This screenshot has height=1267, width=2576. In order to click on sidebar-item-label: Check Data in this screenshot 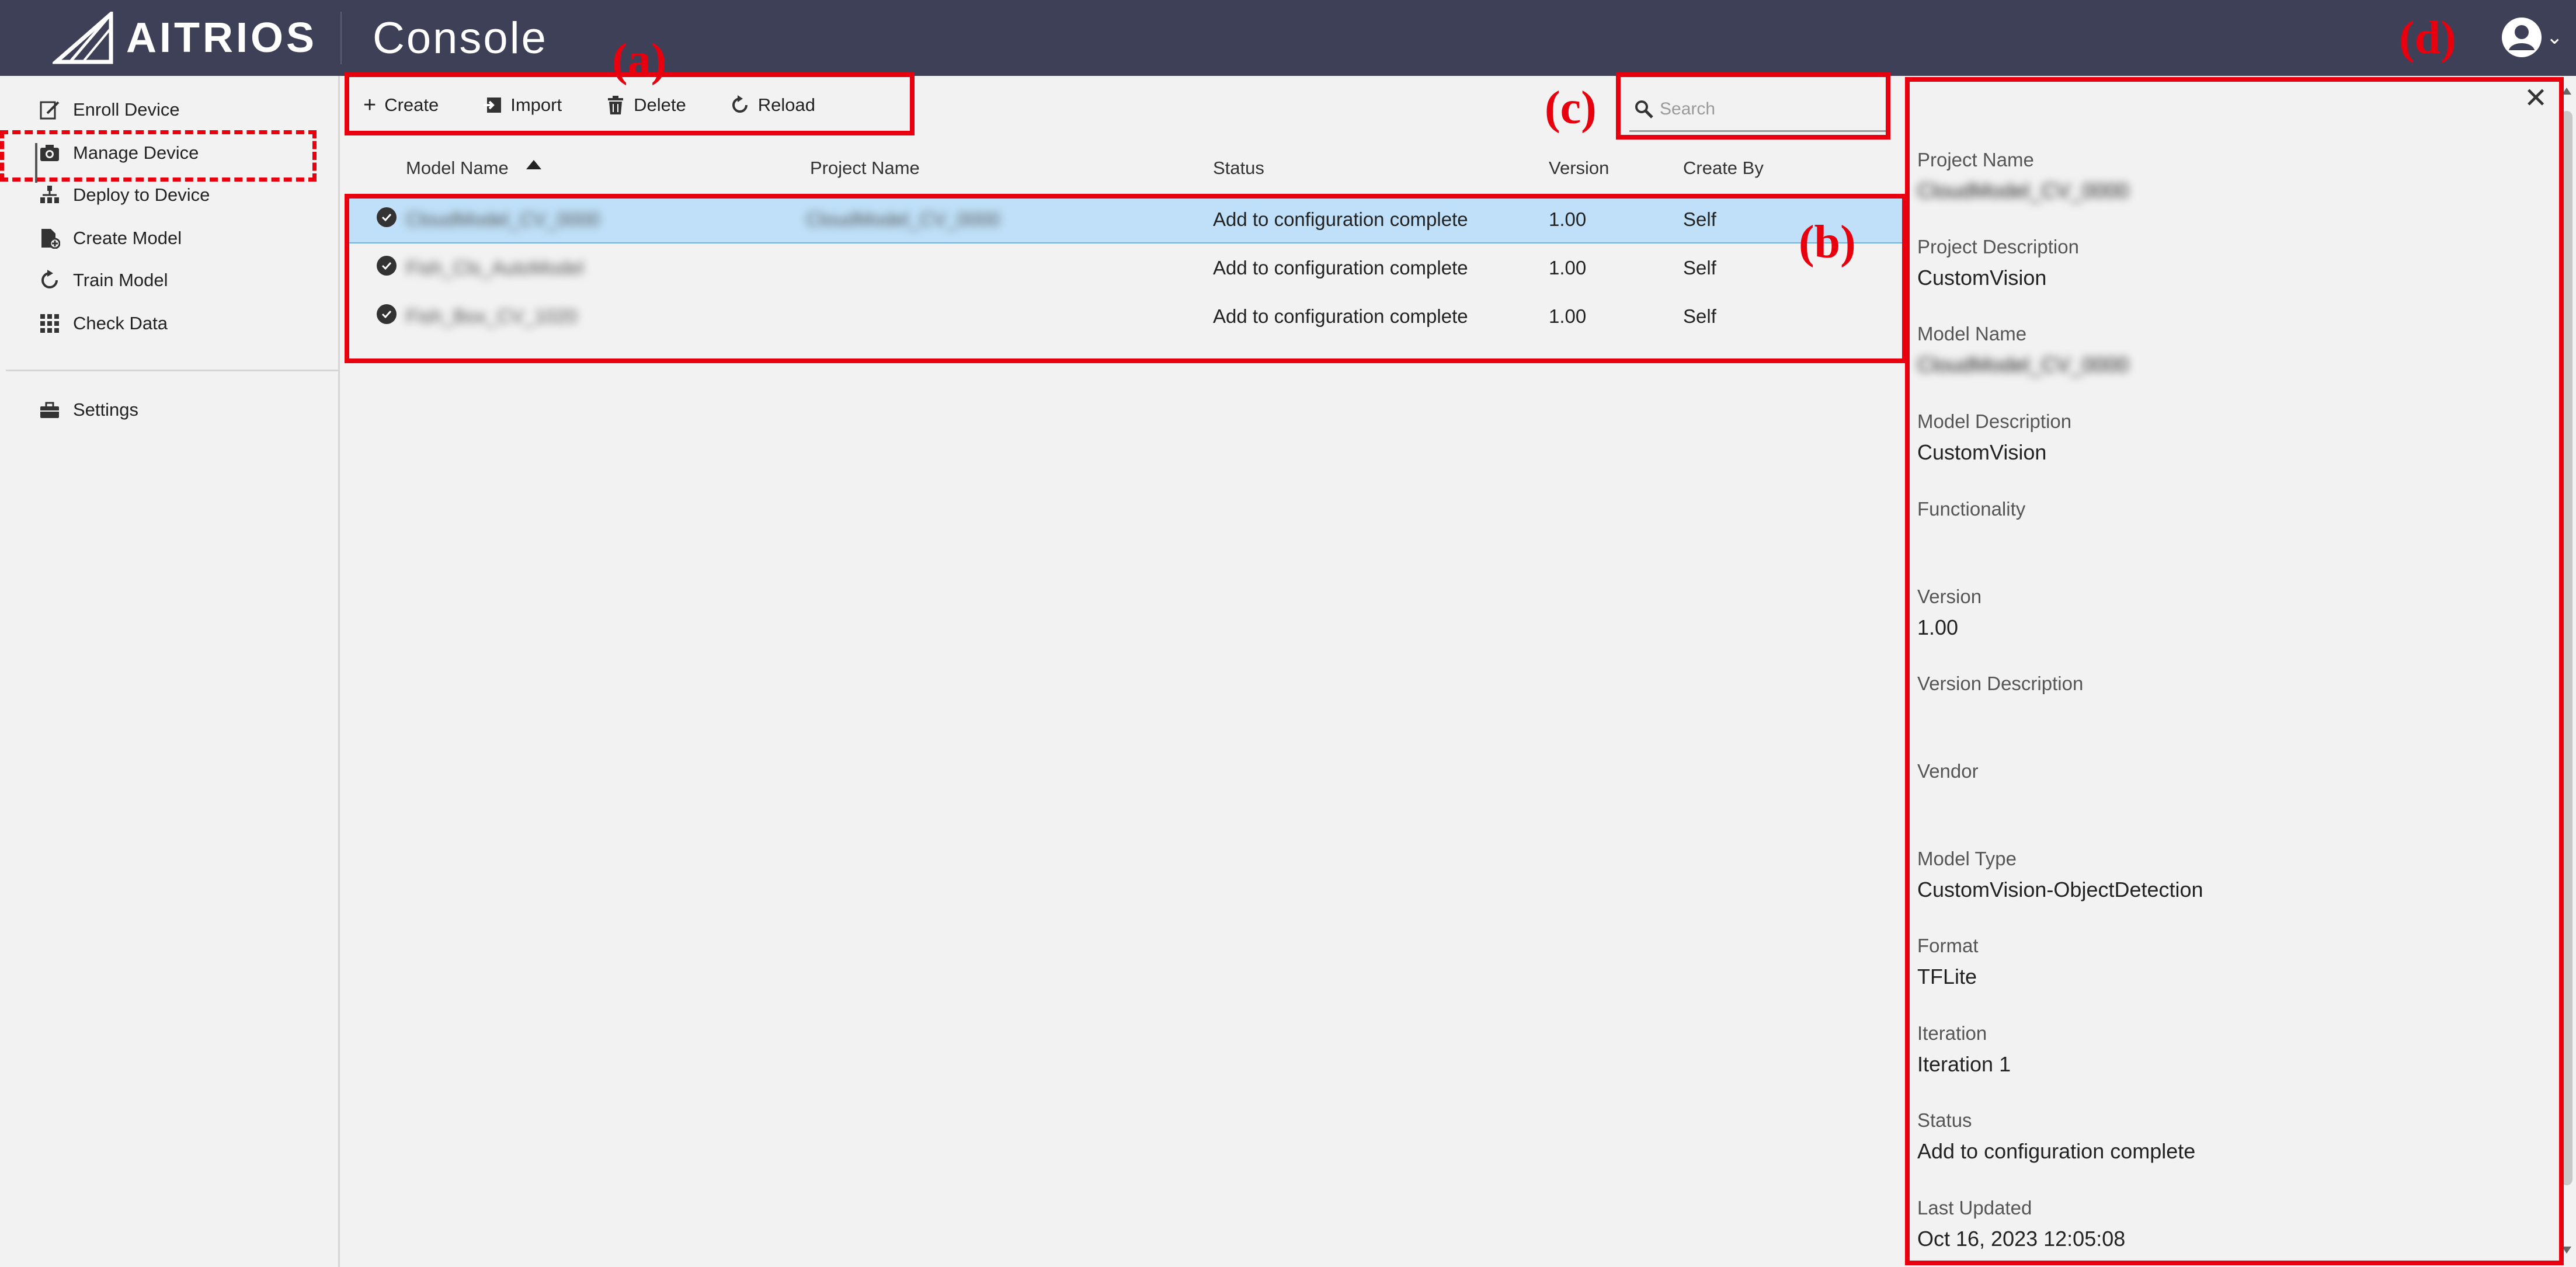, I will do `click(121, 323)`.